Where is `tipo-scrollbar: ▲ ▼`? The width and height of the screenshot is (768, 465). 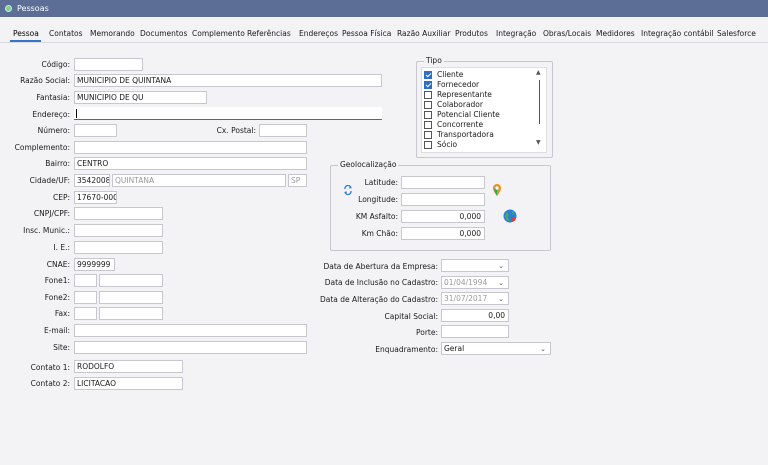 tipo-scrollbar: ▲ ▼ is located at coordinates (539, 109).